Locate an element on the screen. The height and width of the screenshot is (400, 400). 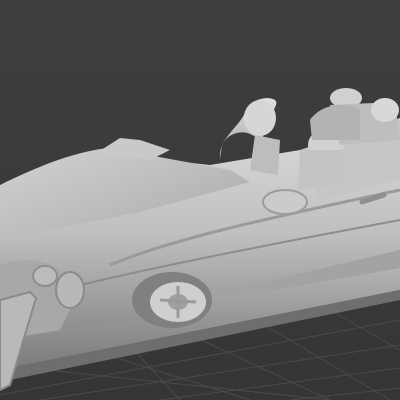
car-front-wheel is located at coordinates (172, 300).